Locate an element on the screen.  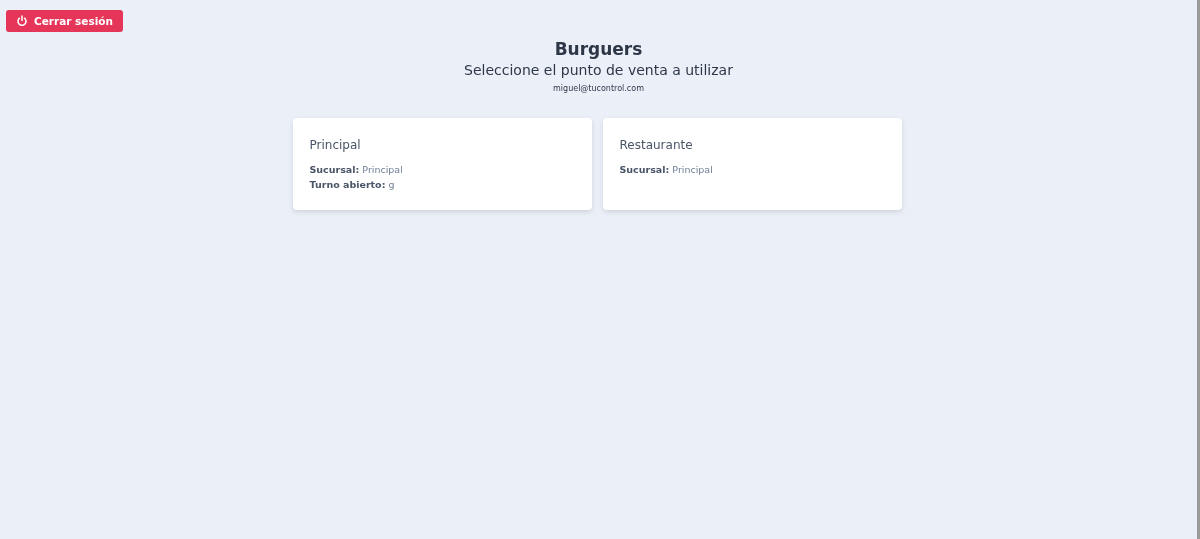
logout-button: Cerrar sesión is located at coordinates (64, 21).